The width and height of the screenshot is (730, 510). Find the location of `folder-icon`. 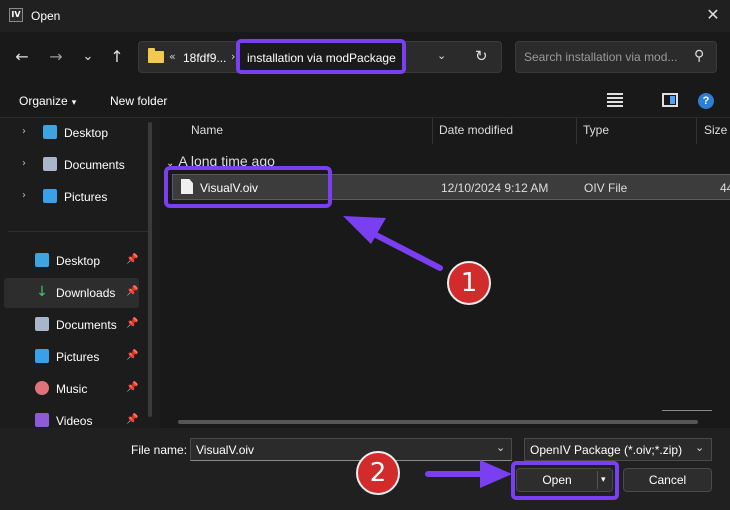

folder-icon is located at coordinates (156, 55).